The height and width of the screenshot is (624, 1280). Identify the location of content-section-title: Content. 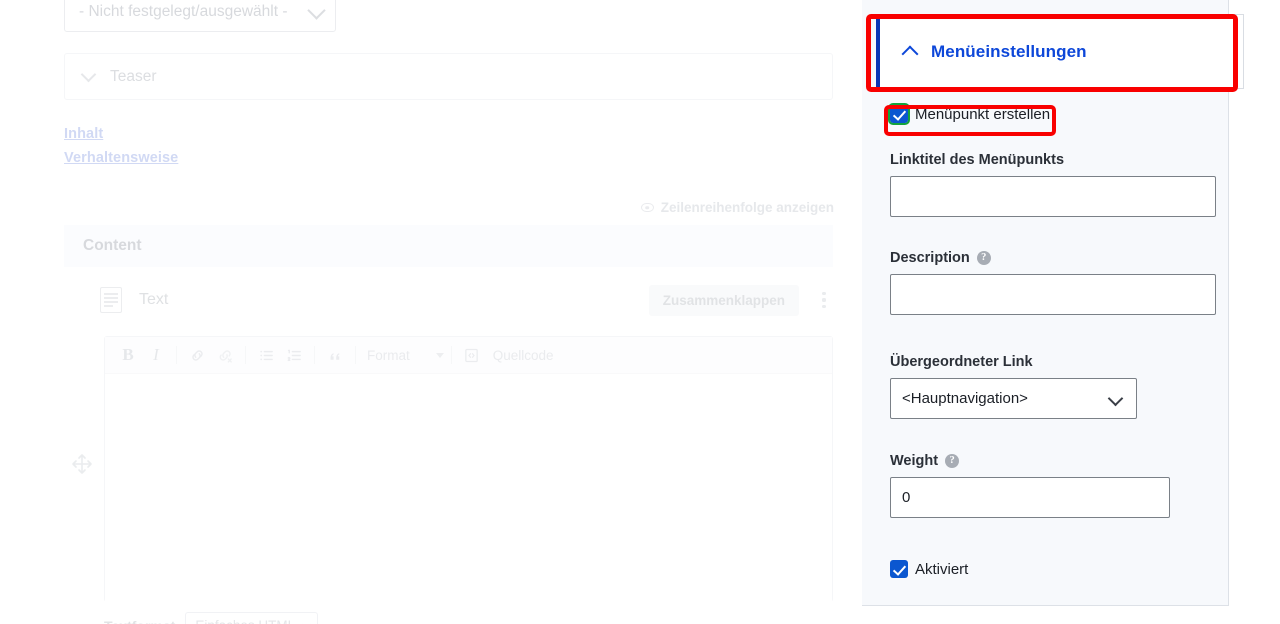
(112, 245).